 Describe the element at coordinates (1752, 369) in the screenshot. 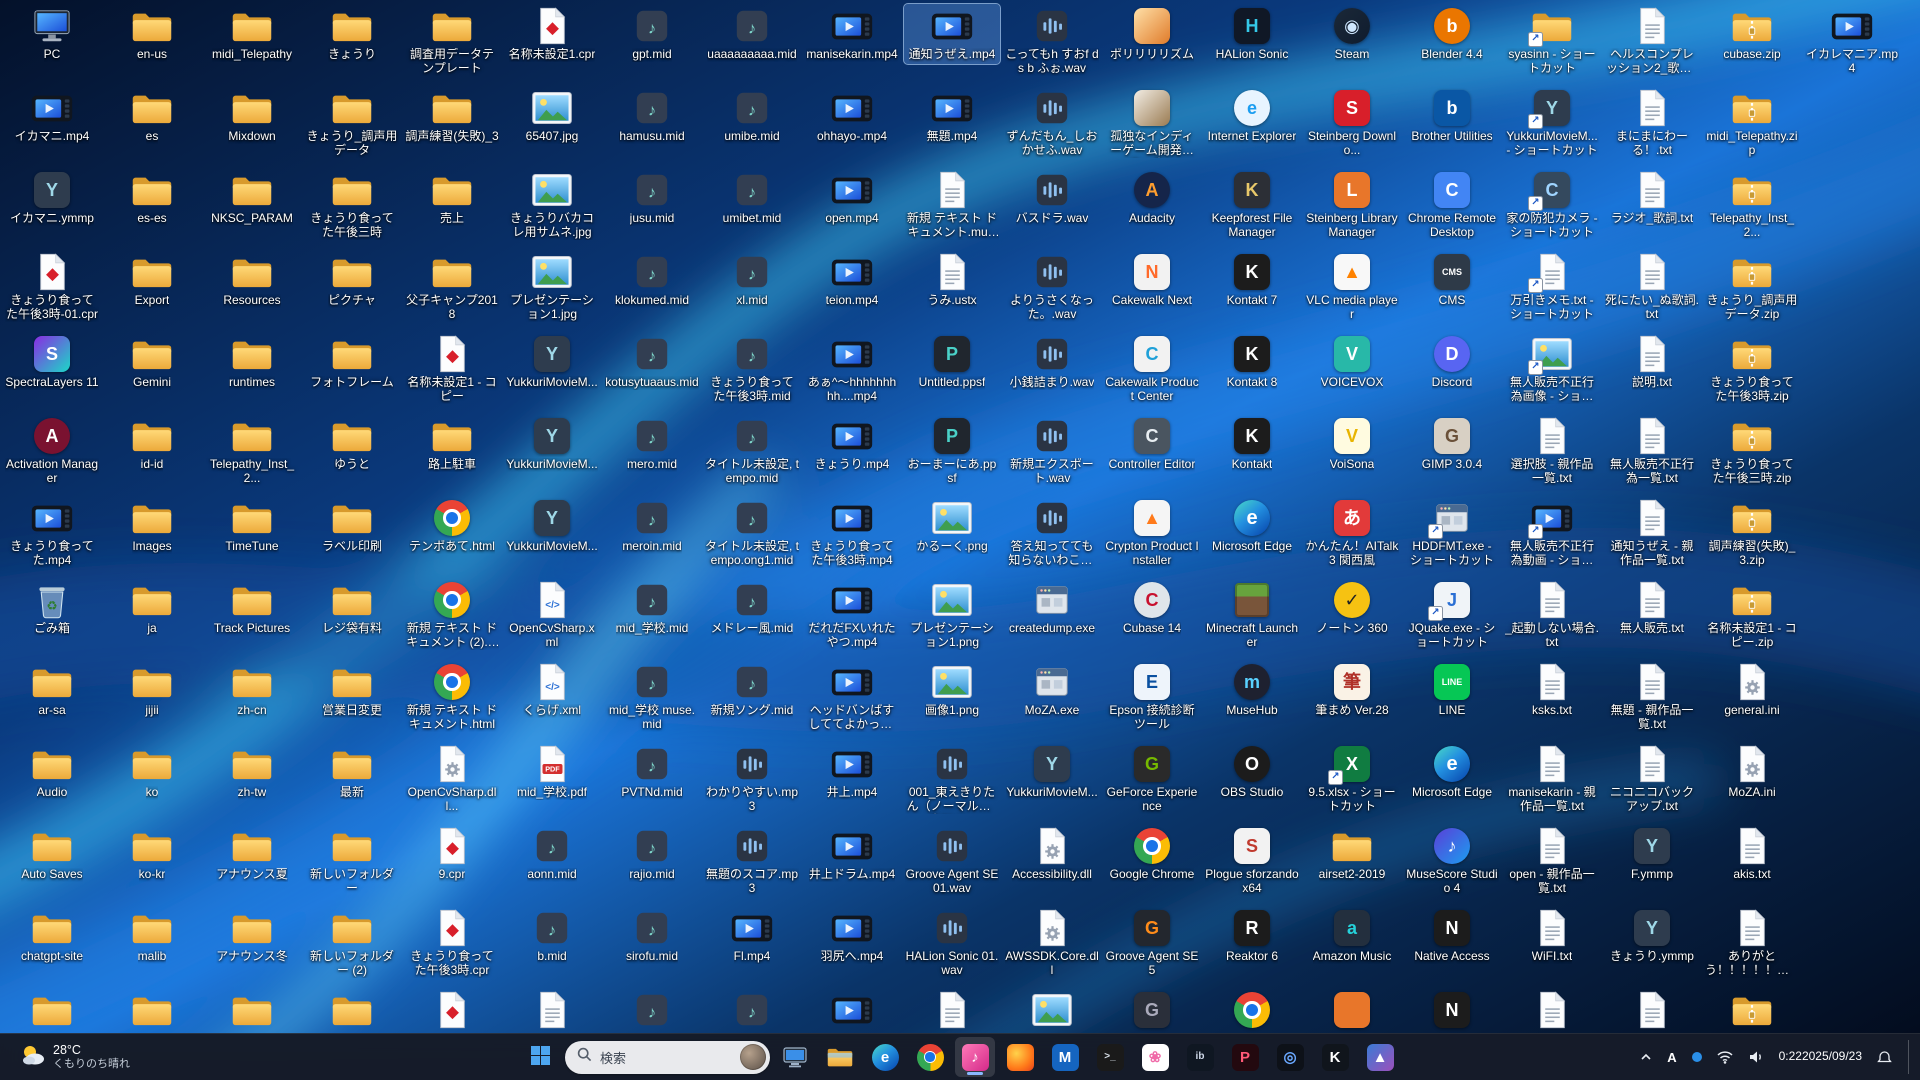

I see `desktop-icon: きょうり食ってた午後3時.zip` at that location.